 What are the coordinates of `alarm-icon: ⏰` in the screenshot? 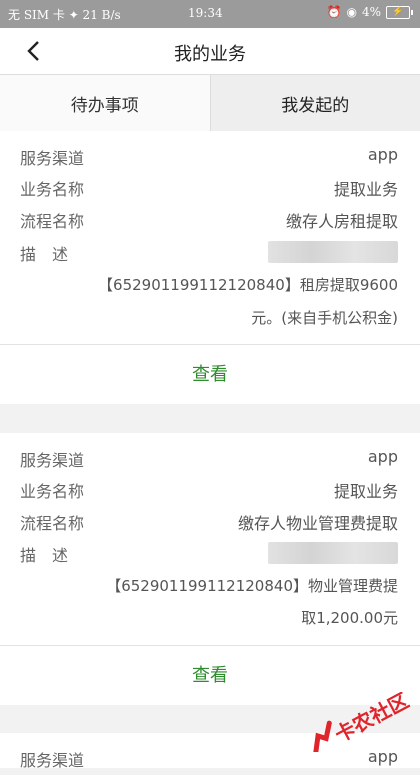 It's located at (334, 12).